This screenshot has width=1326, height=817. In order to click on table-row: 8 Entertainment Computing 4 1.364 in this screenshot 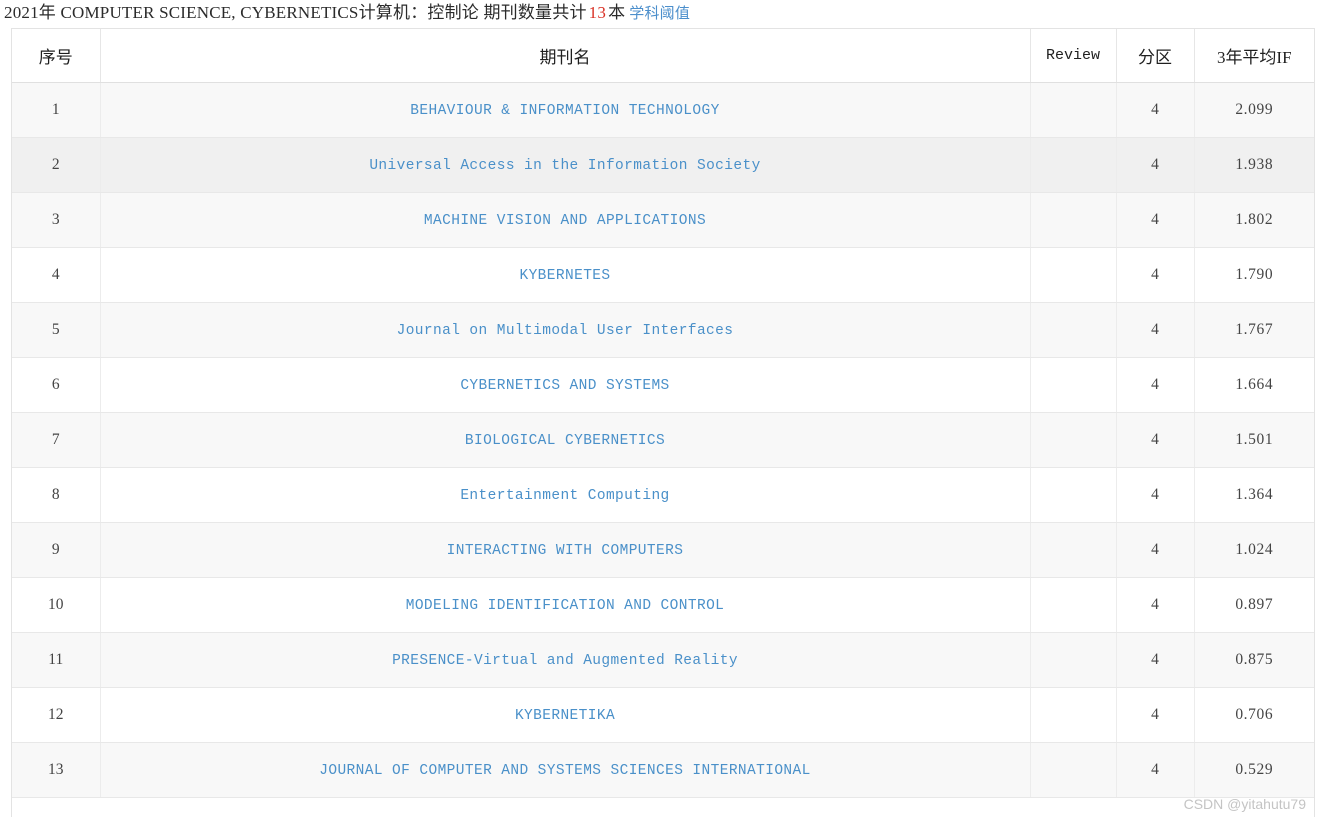, I will do `click(663, 495)`.